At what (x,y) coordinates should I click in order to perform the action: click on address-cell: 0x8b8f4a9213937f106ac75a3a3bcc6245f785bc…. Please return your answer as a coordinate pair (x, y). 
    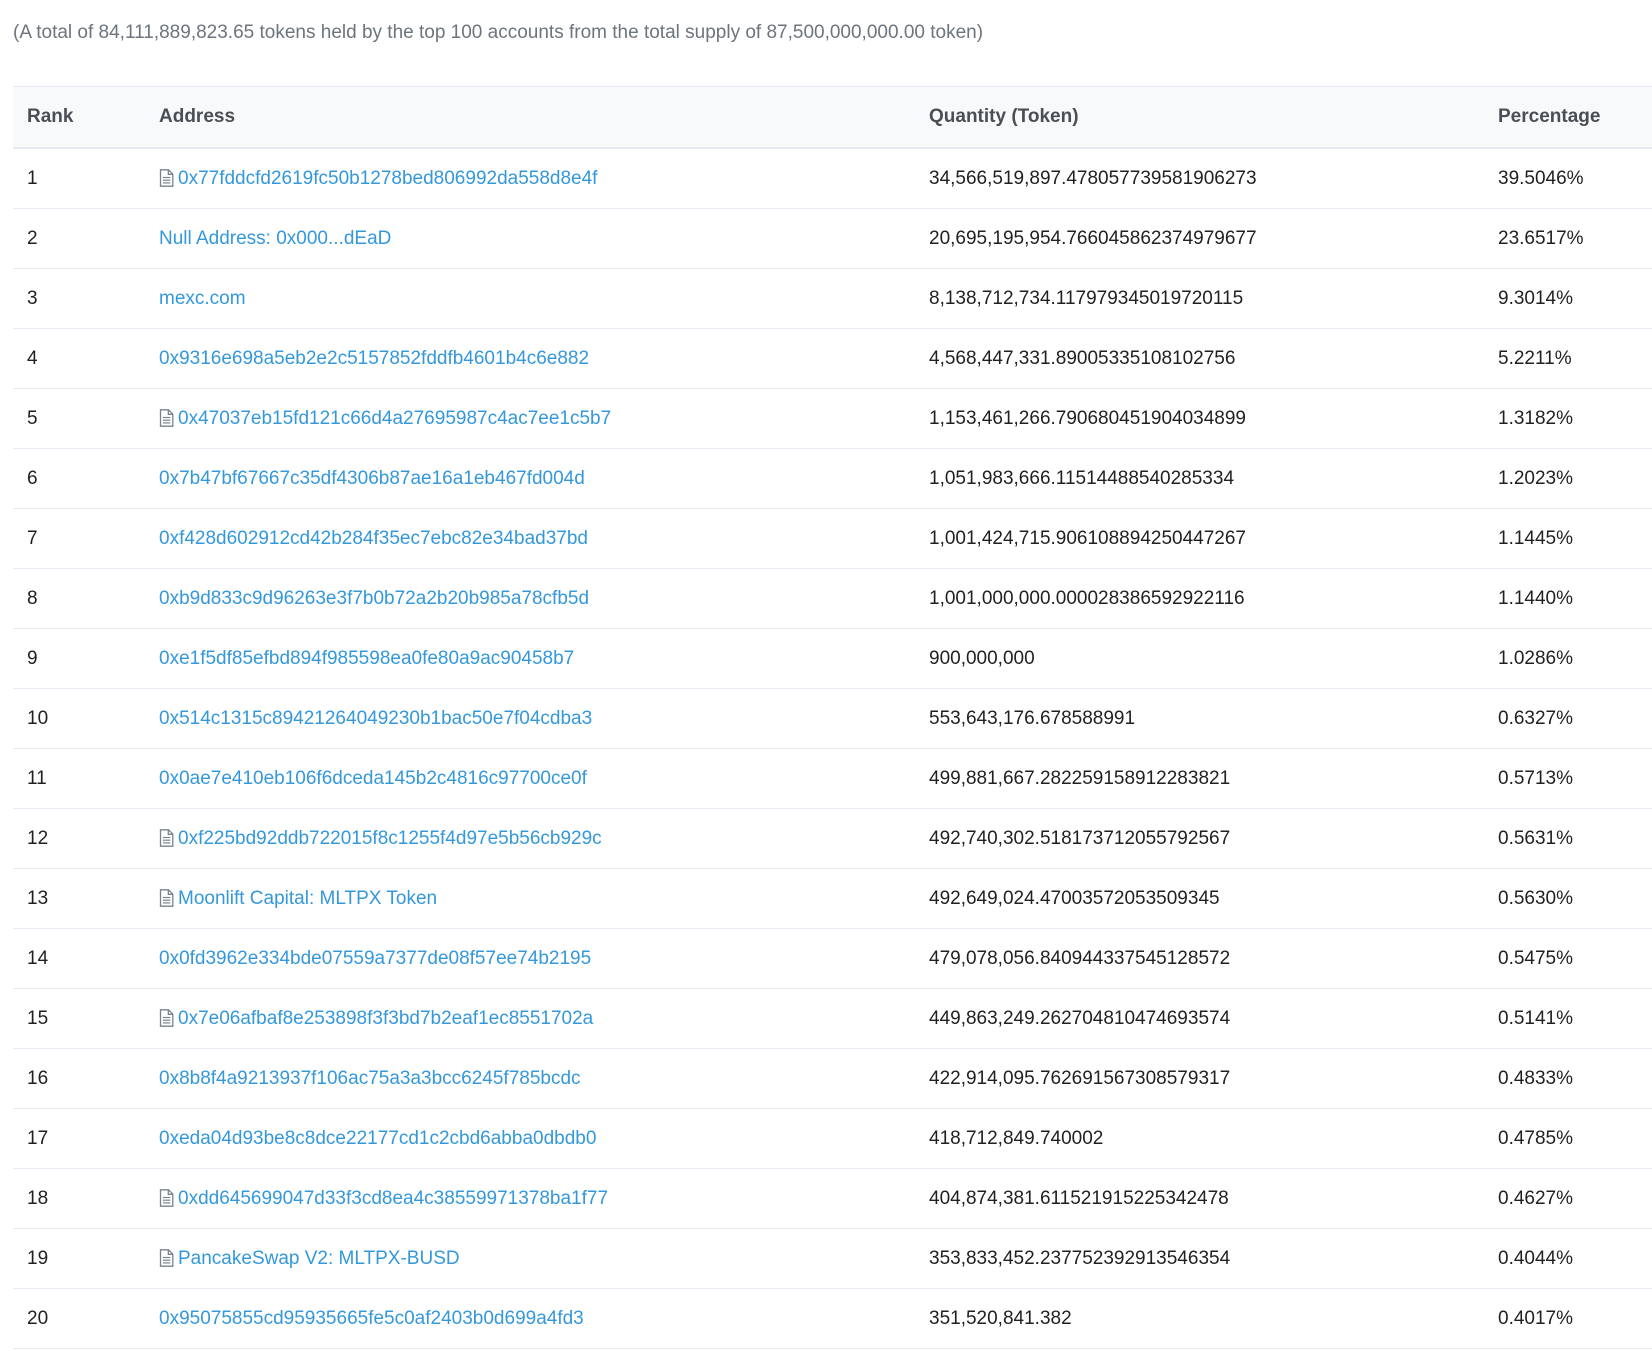
    Looking at the image, I should click on (544, 1078).